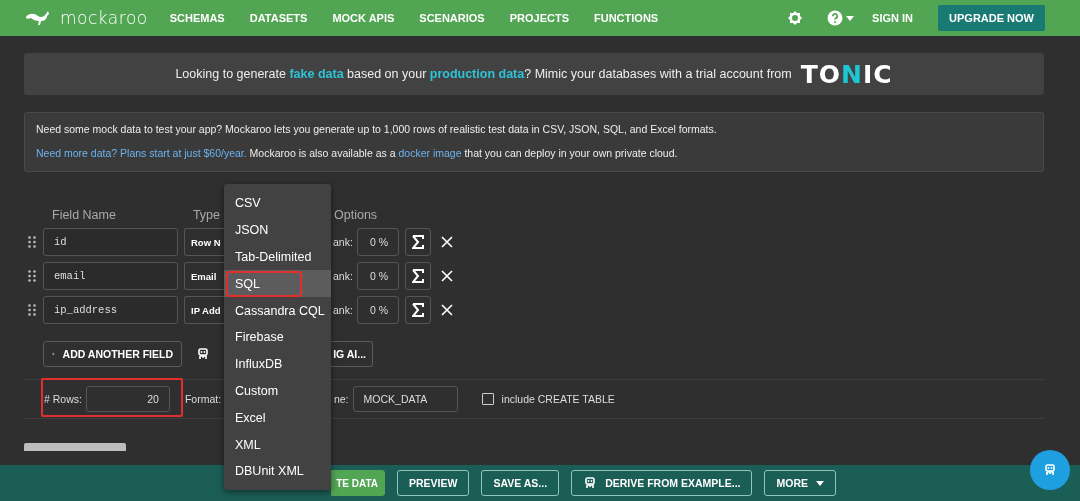 The width and height of the screenshot is (1080, 501). What do you see at coordinates (110, 242) in the screenshot?
I see `field-name-input: id` at bounding box center [110, 242].